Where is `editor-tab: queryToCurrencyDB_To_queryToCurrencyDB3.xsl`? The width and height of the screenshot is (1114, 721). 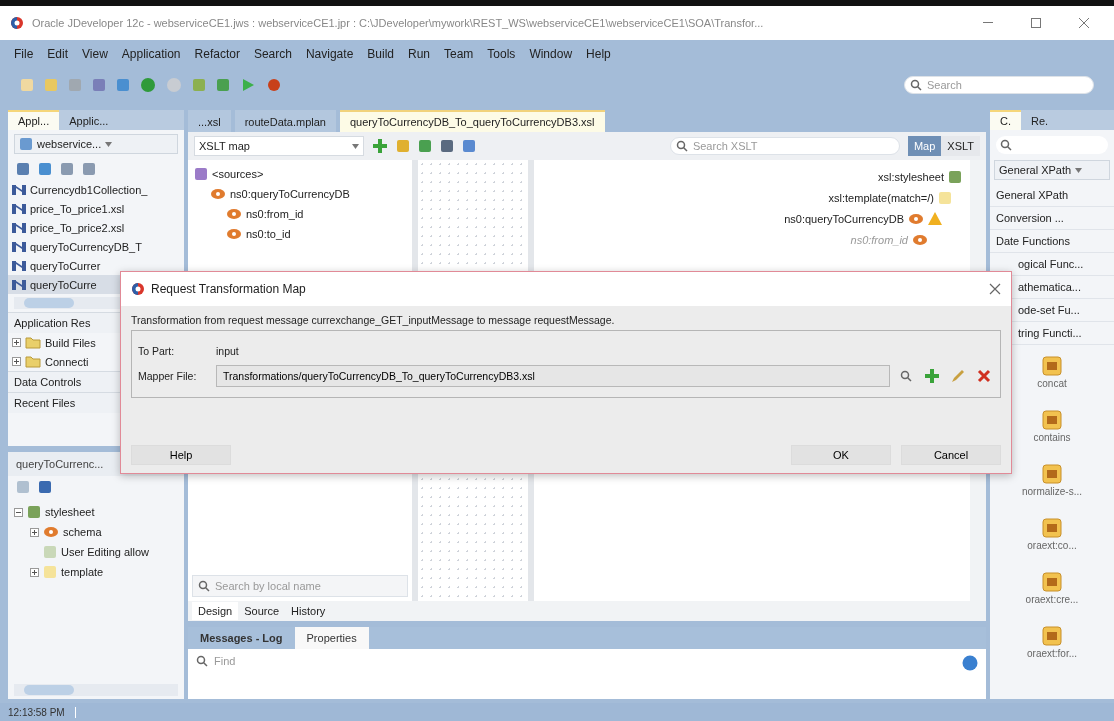
editor-tab: queryToCurrencyDB_To_queryToCurrencyDB3.xsl is located at coordinates (472, 121).